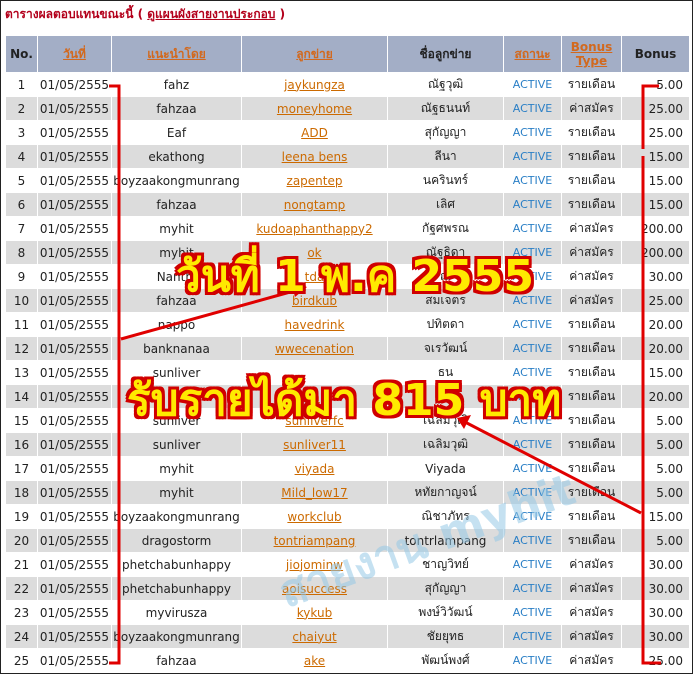 Image resolution: width=693 pixels, height=674 pixels. Describe the element at coordinates (314, 204) in the screenshot. I see `row-member-link: nongtamp` at that location.